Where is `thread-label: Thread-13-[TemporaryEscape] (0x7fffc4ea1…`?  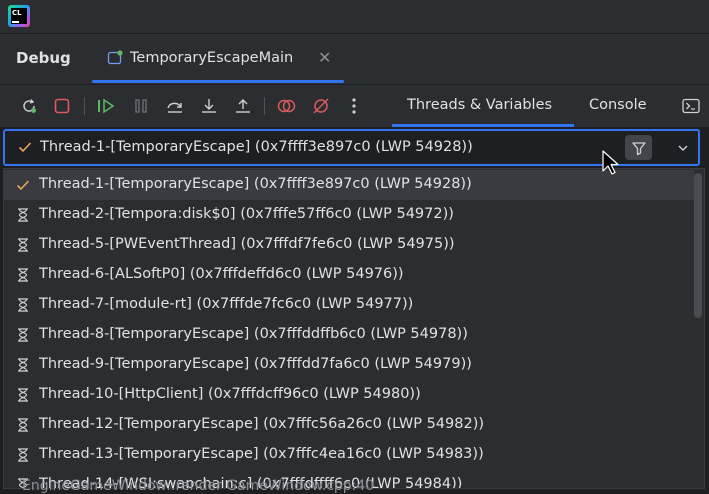 thread-label: Thread-13-[TemporaryEscape] (0x7fffc4ea1… is located at coordinates (261, 454).